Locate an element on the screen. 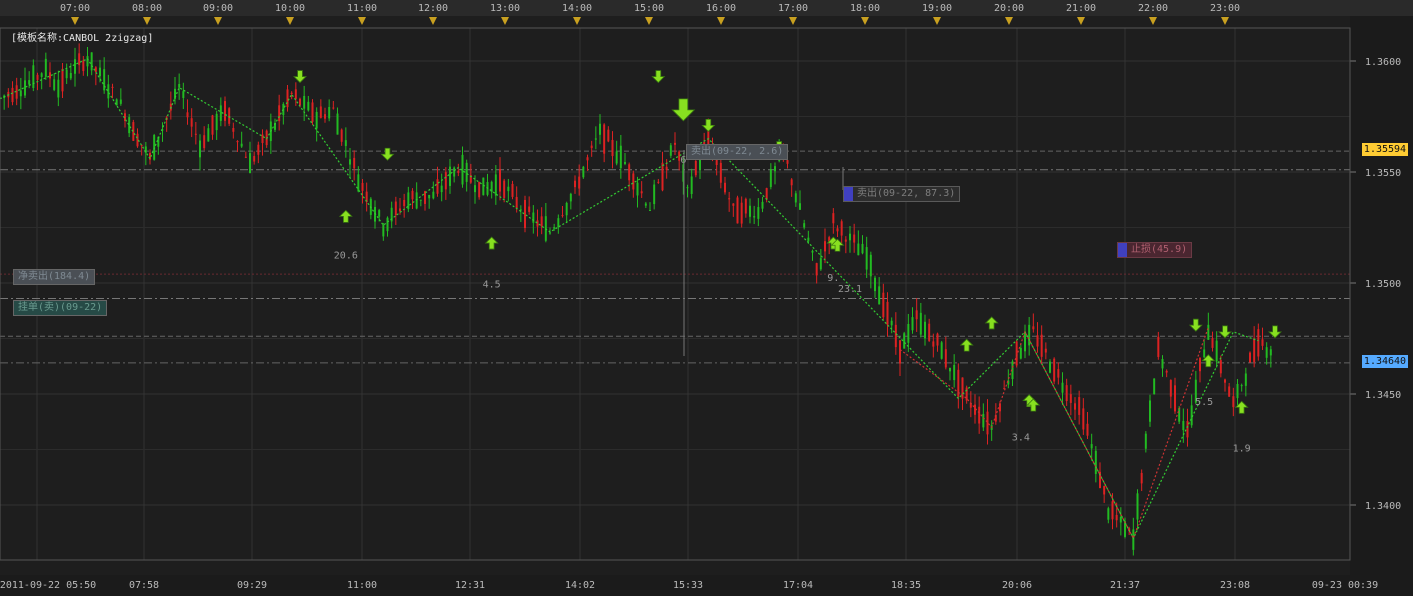  sell-order-tag-1: 卖出(09-22, 2.6) is located at coordinates (737, 152).